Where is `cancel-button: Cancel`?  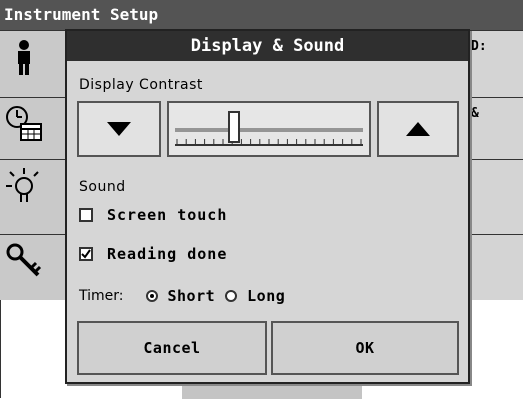 cancel-button: Cancel is located at coordinates (172, 348).